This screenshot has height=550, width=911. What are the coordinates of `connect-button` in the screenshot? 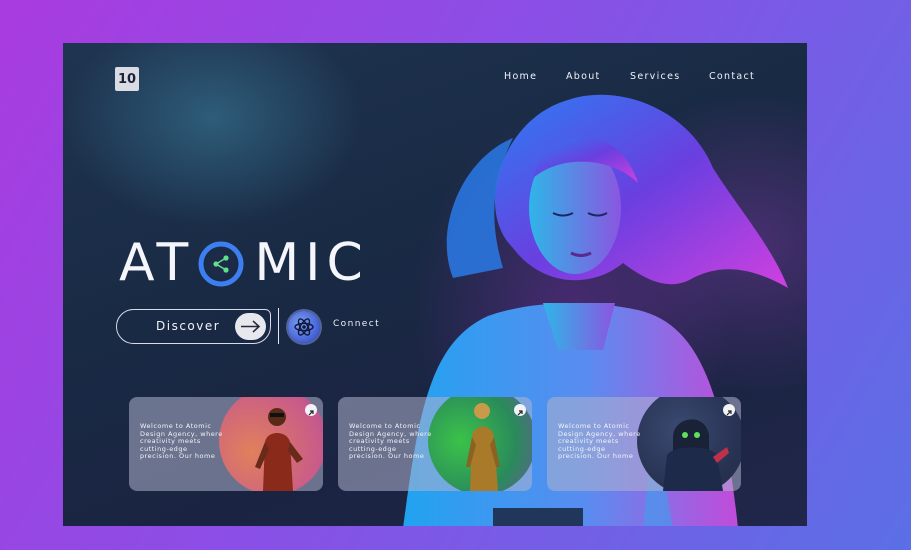 It's located at (304, 327).